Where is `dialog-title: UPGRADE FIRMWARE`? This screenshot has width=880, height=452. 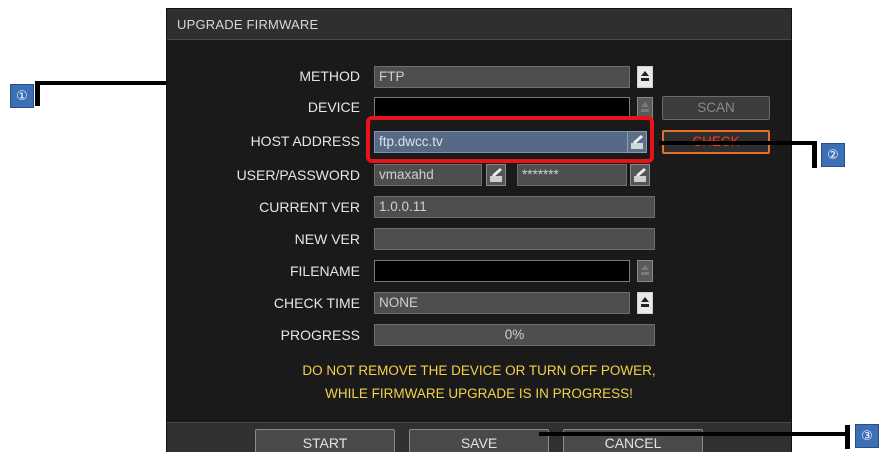
dialog-title: UPGRADE FIRMWARE is located at coordinates (479, 24).